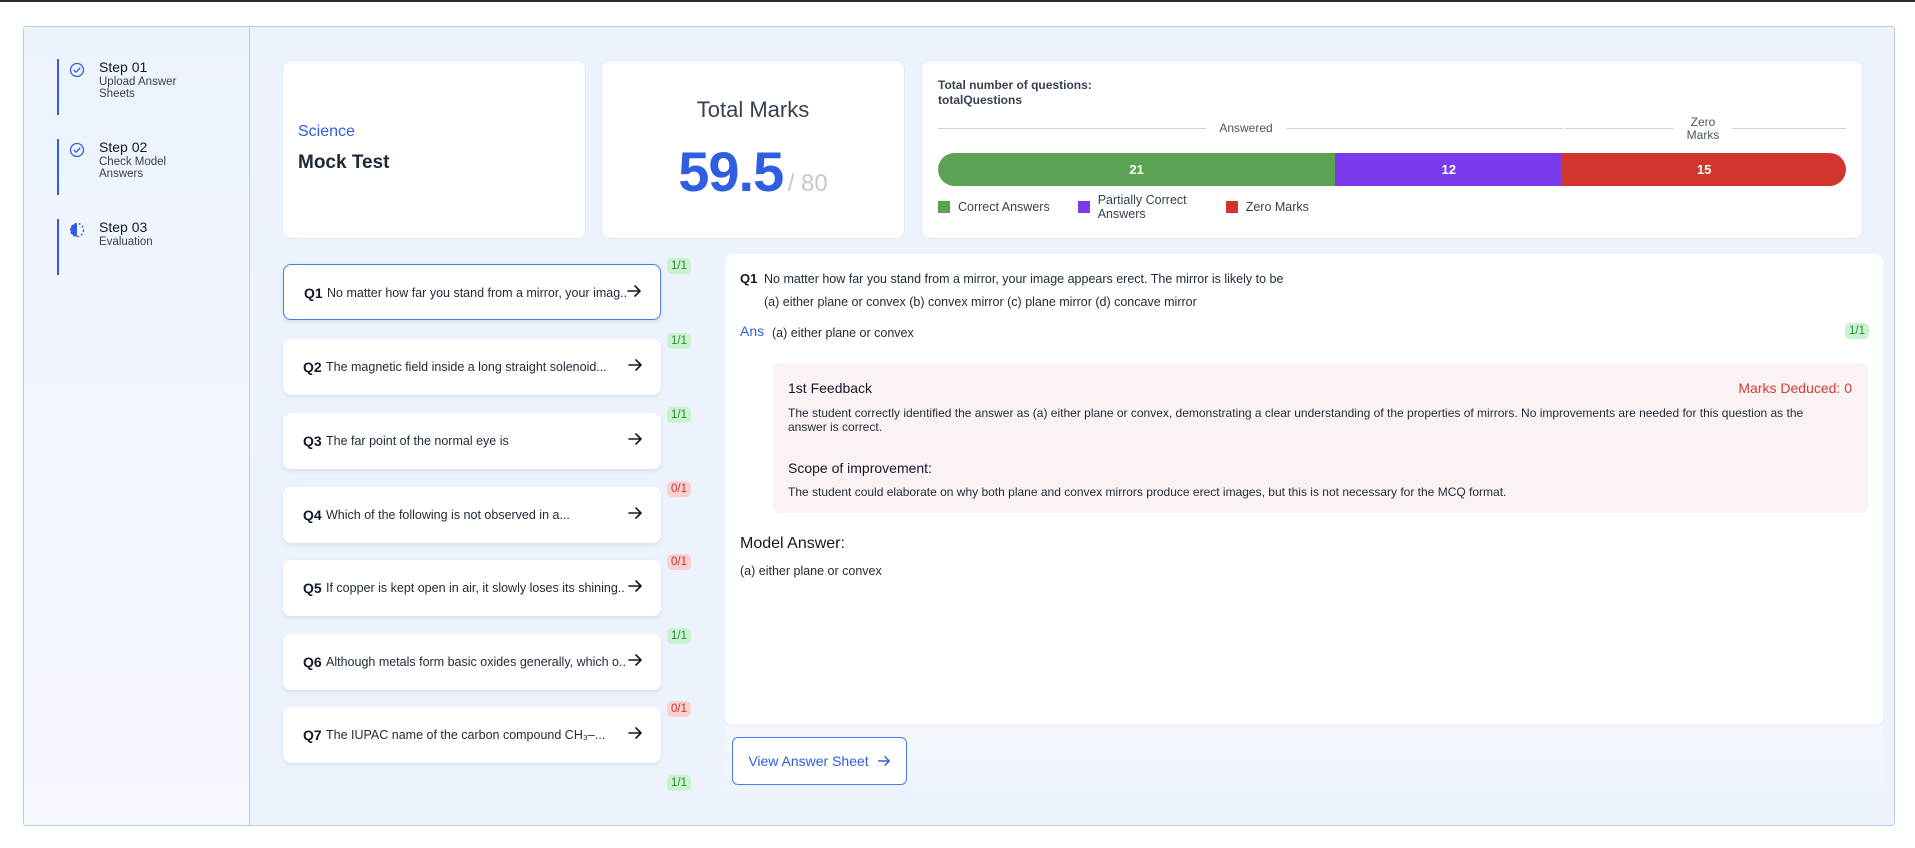  What do you see at coordinates (326, 131) in the screenshot?
I see `subject-label: Science` at bounding box center [326, 131].